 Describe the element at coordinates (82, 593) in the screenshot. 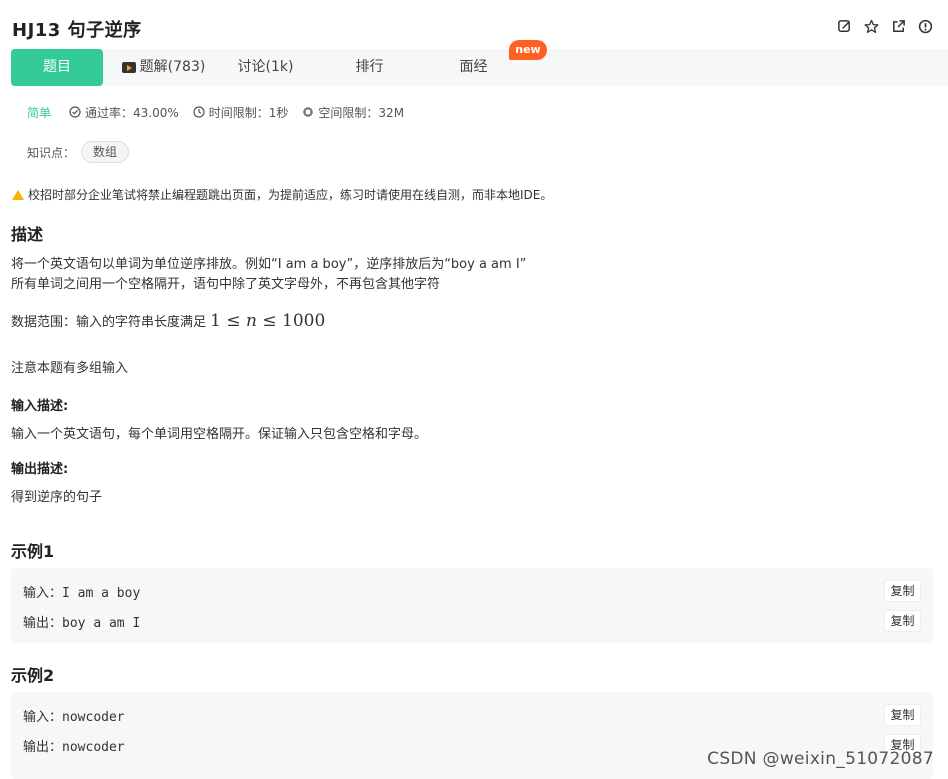

I see `example-1-input: 输入：I am a boy` at that location.